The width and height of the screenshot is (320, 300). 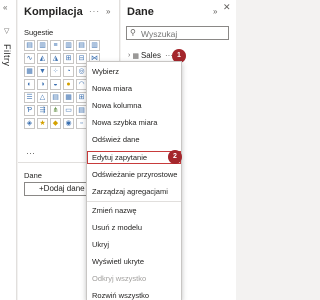 I want to click on build-more-icon: ···, so click(x=94, y=11).